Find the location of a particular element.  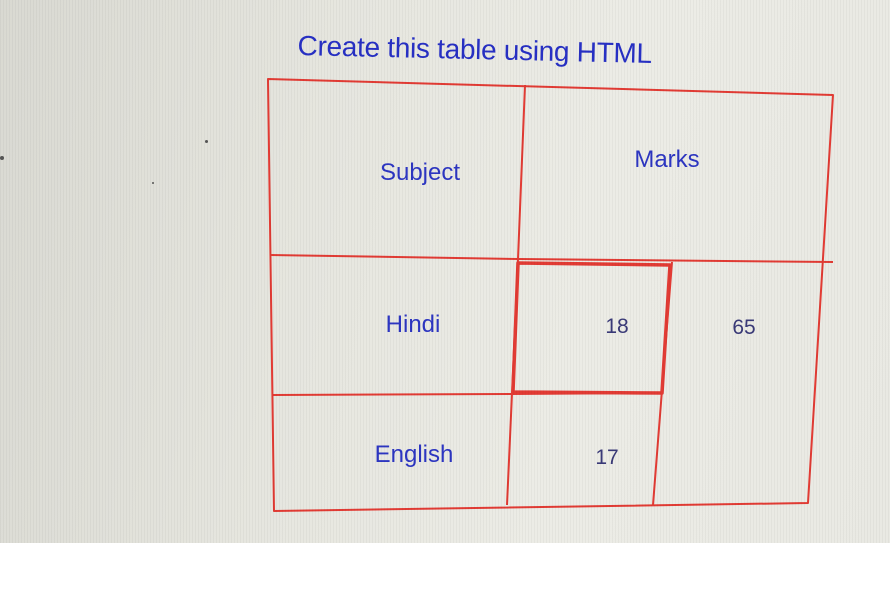

header-row-border is located at coordinates (551, 258).